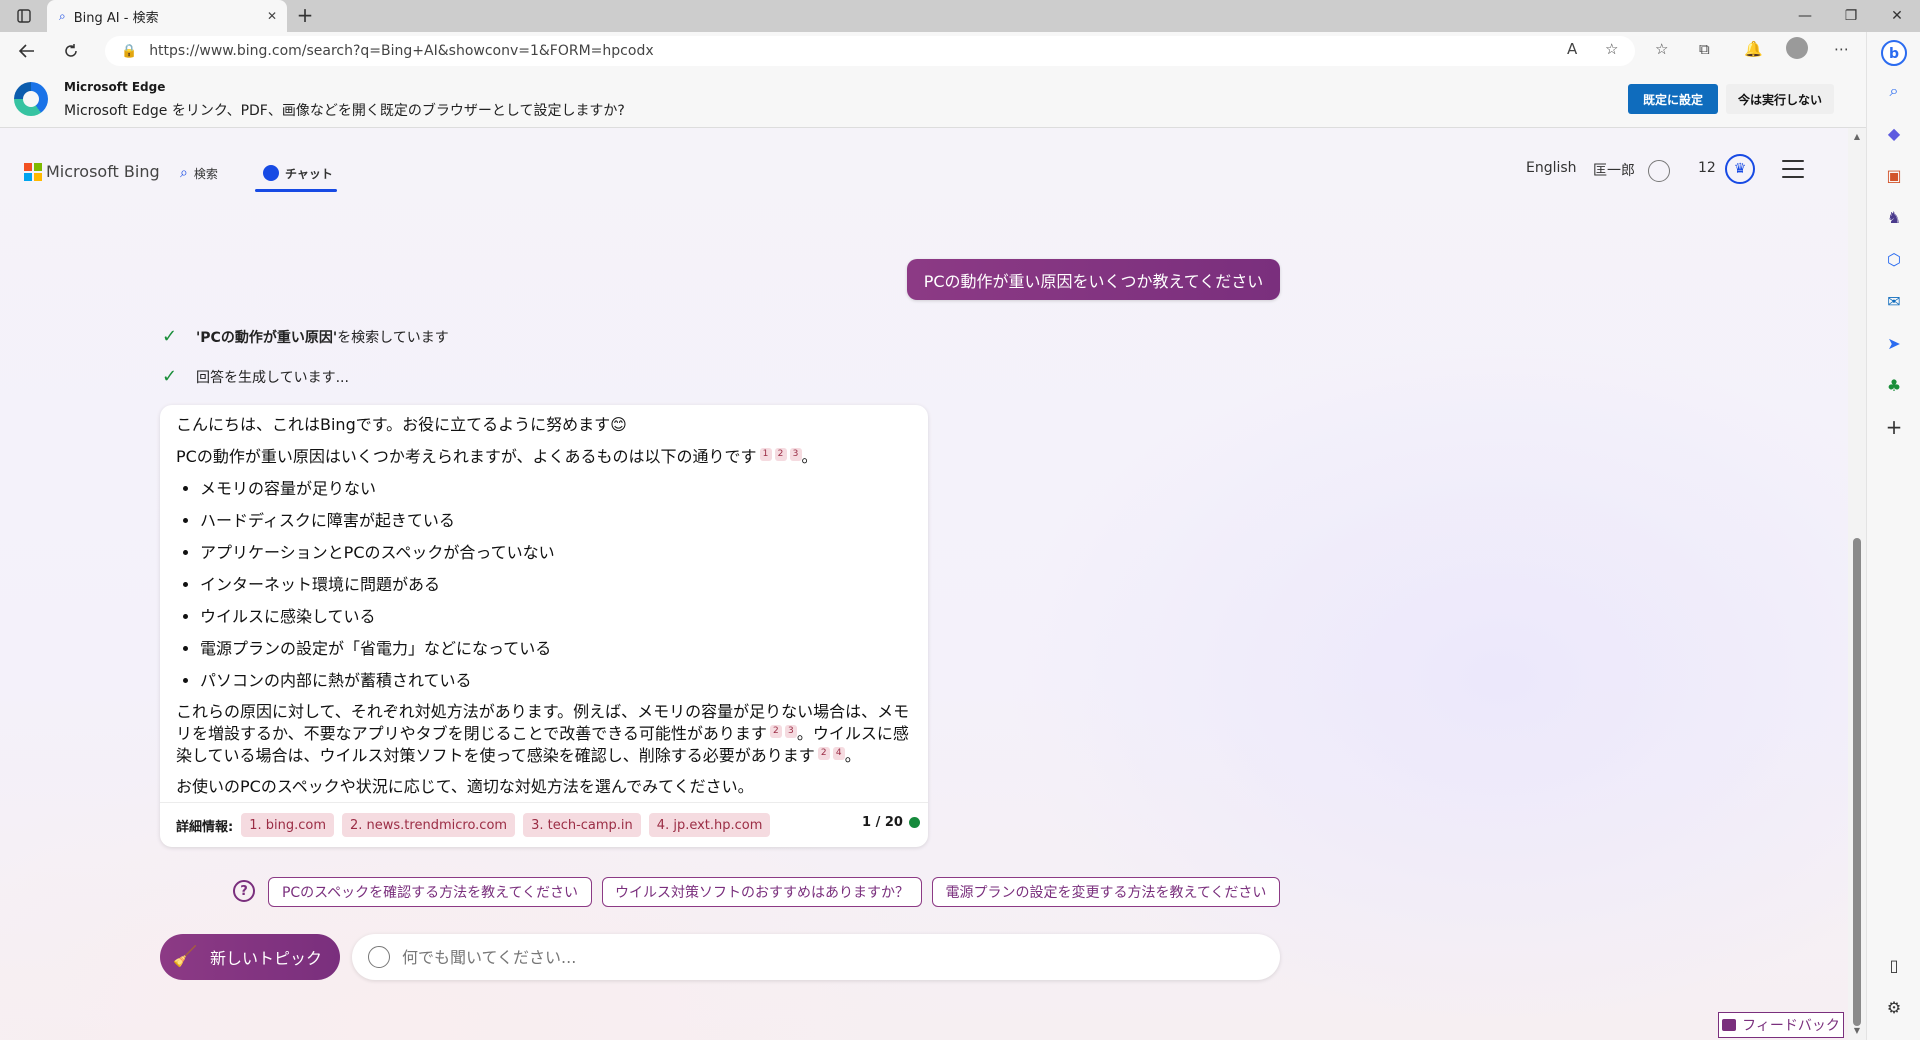 The image size is (1920, 1040). I want to click on active-tab-indicator, so click(296, 190).